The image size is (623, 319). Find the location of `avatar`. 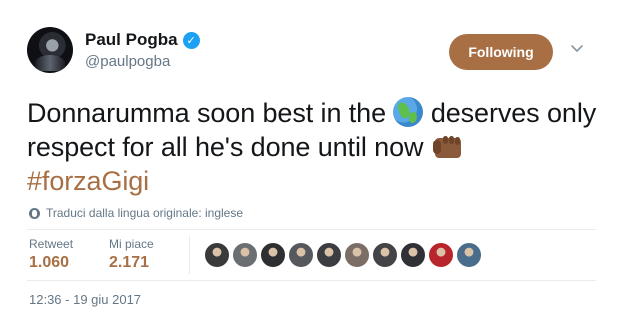

avatar is located at coordinates (50, 50).